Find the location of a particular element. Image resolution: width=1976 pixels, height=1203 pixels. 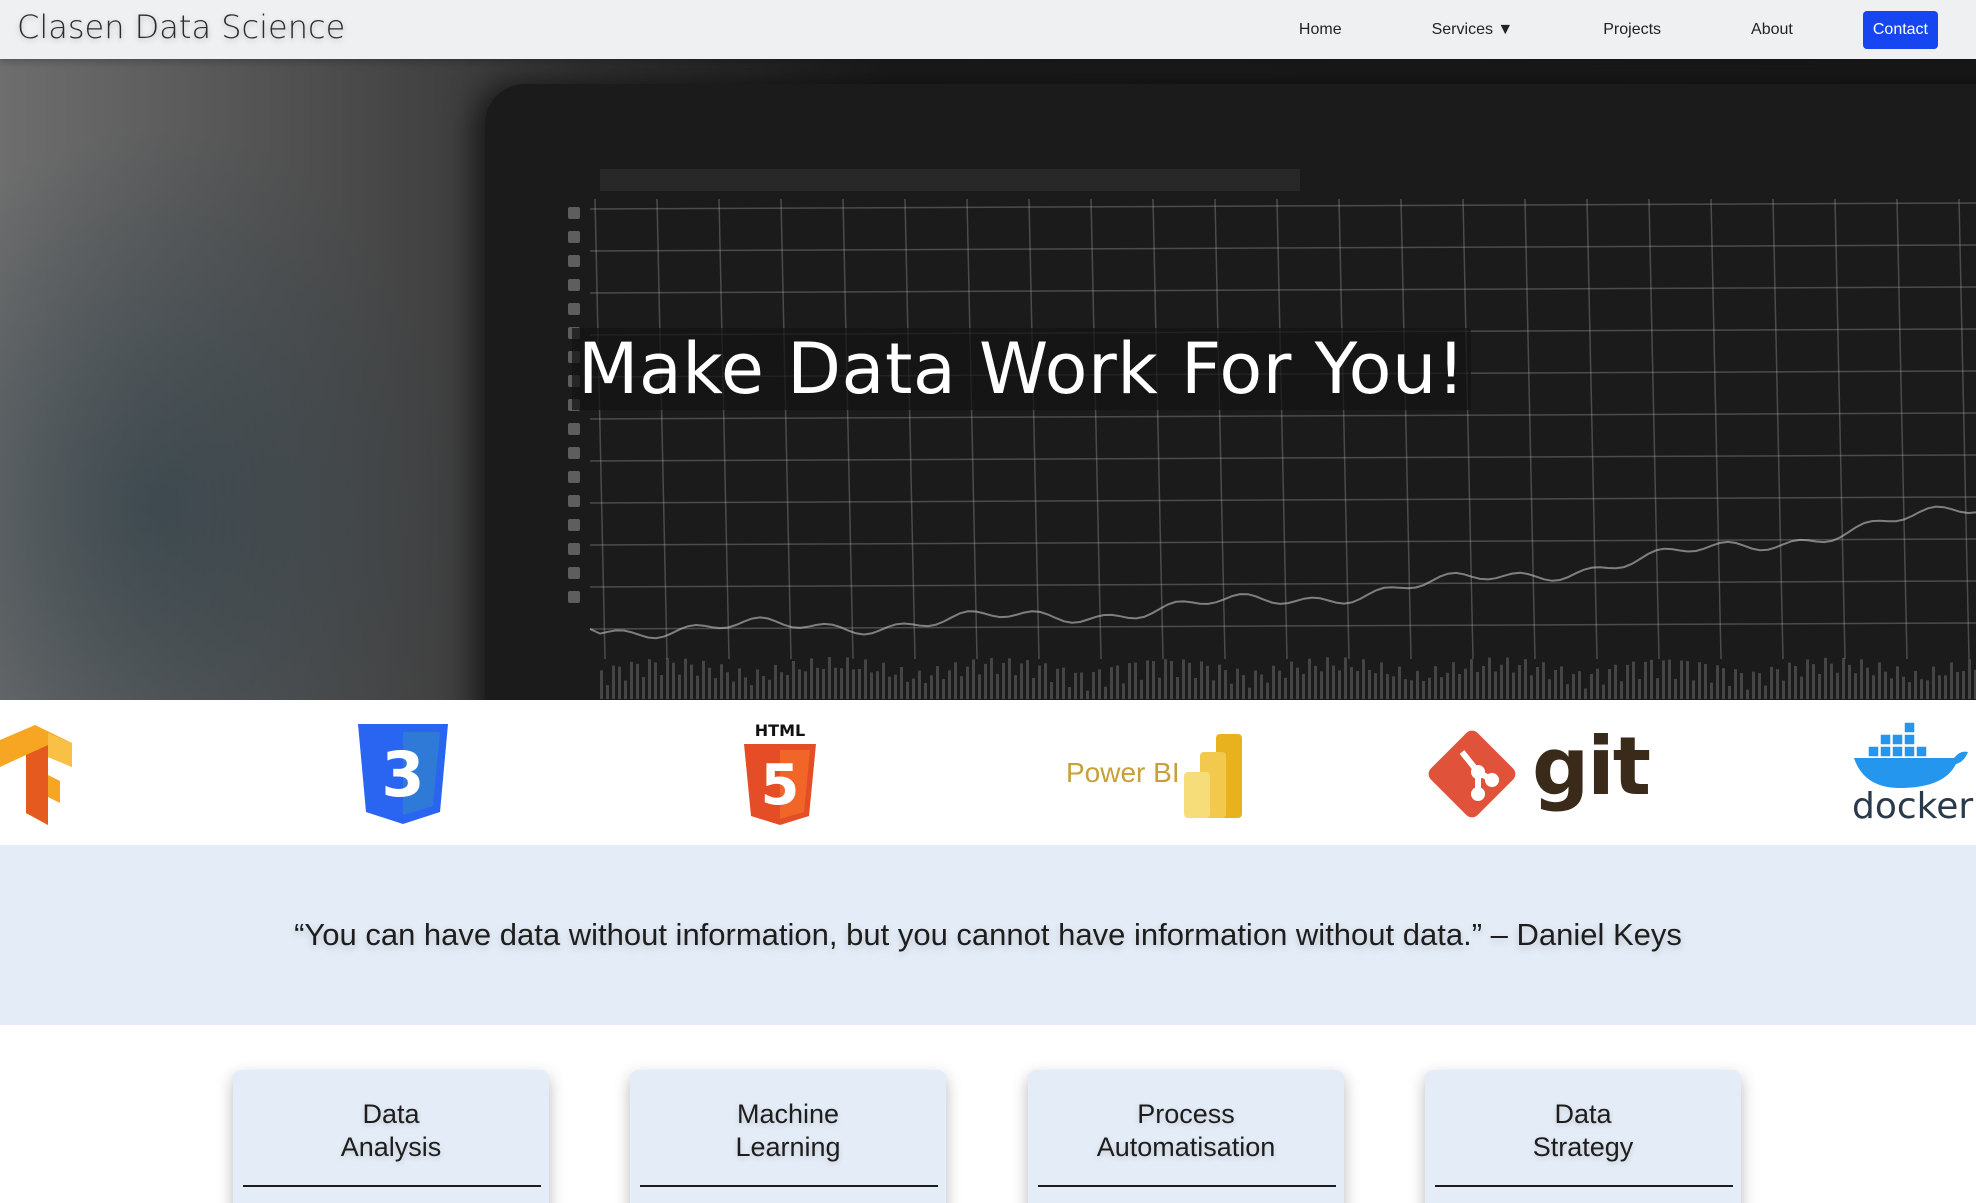

contact-button: Contact is located at coordinates (1900, 29).